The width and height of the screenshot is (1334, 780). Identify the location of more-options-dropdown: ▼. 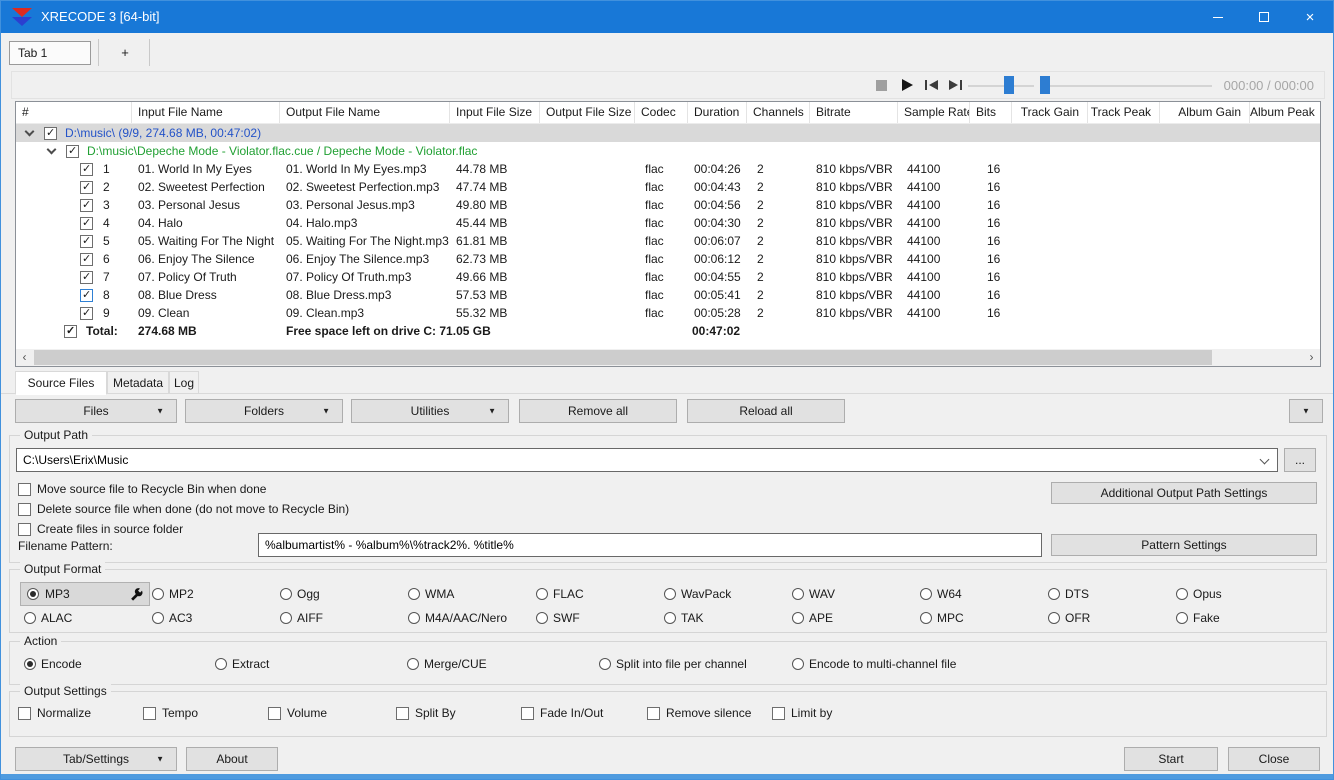
(1306, 411).